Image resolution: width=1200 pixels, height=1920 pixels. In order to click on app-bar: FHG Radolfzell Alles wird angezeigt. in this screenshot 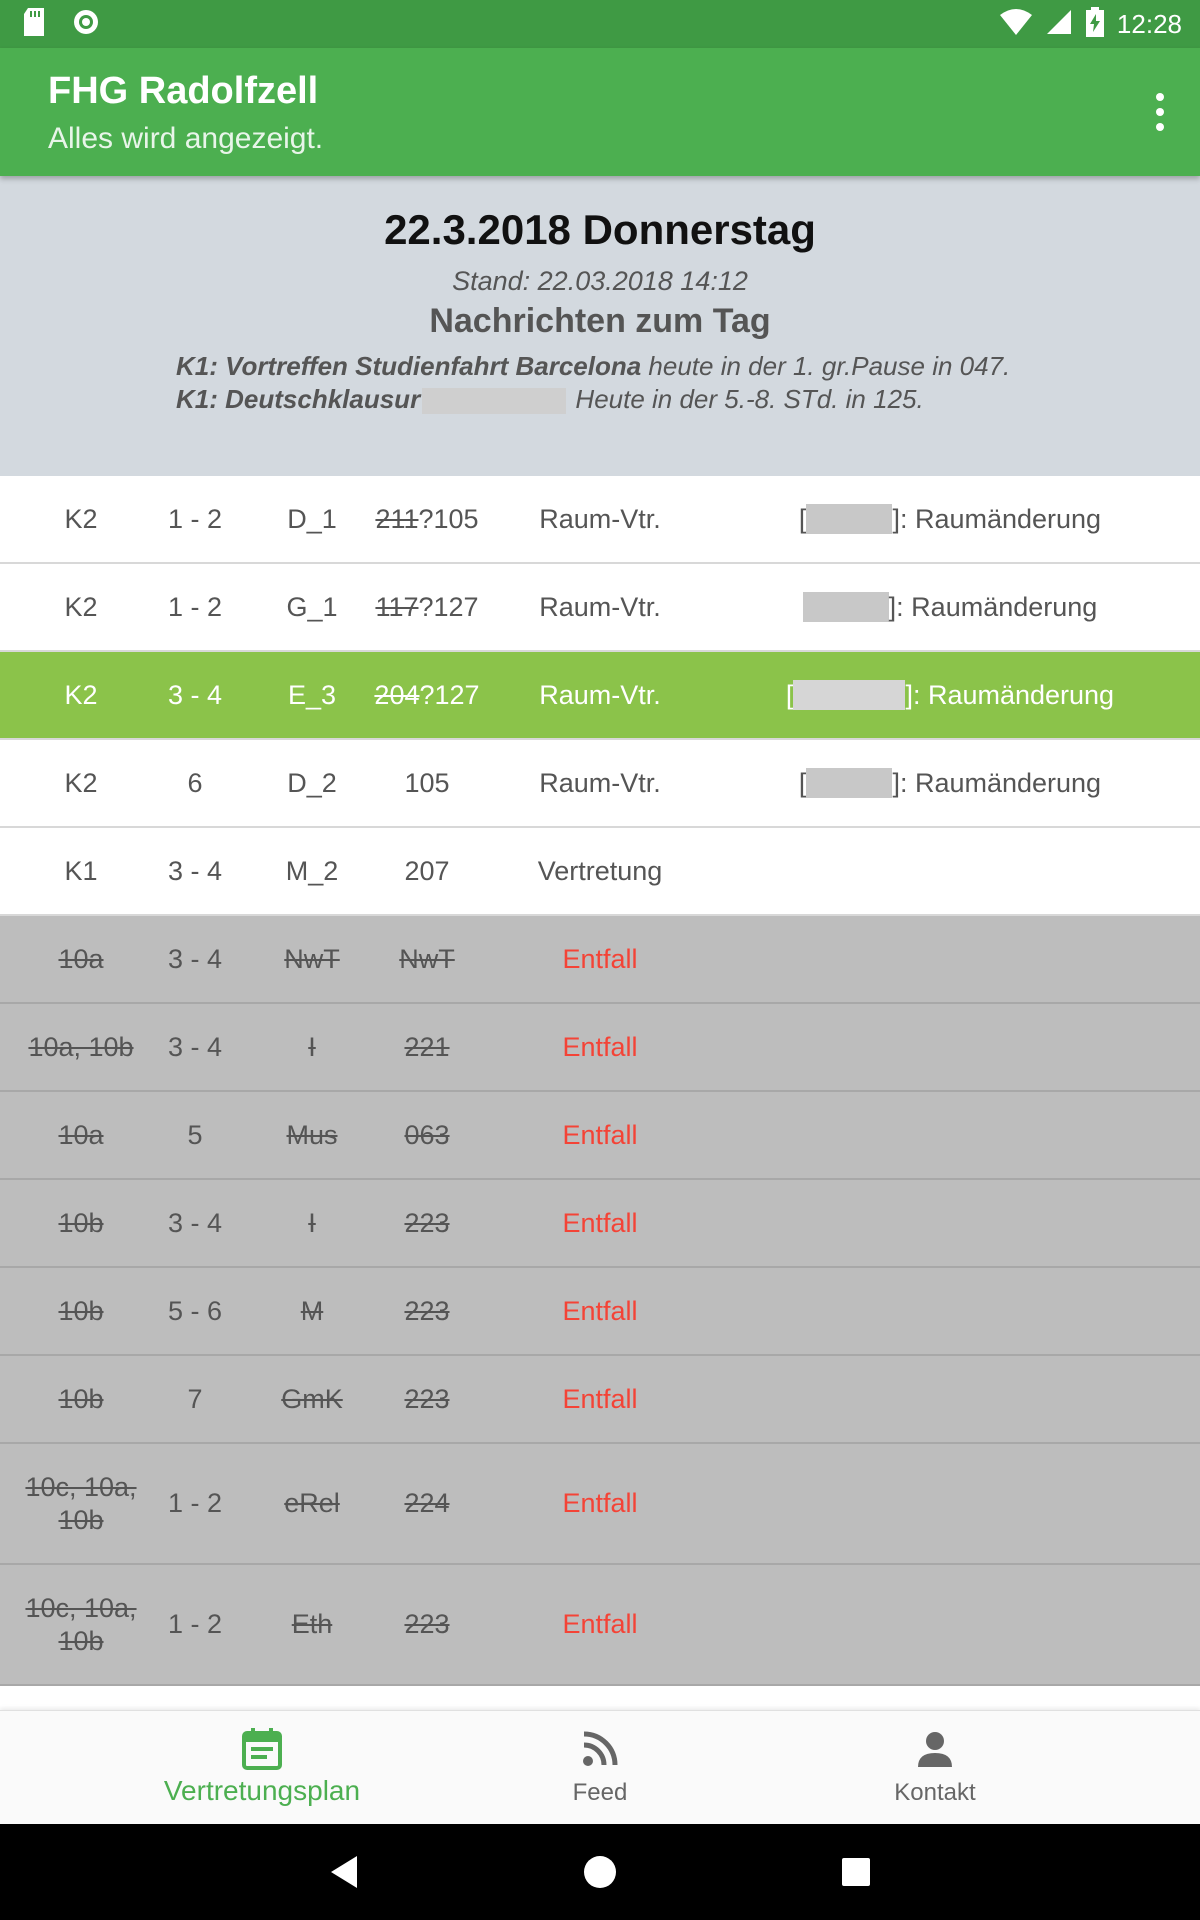, I will do `click(600, 112)`.